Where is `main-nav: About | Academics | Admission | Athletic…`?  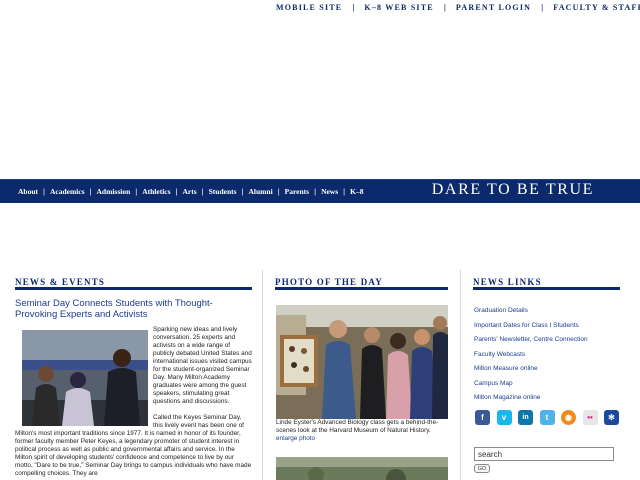
main-nav: About | Academics | Admission | Athletic… is located at coordinates (190, 191).